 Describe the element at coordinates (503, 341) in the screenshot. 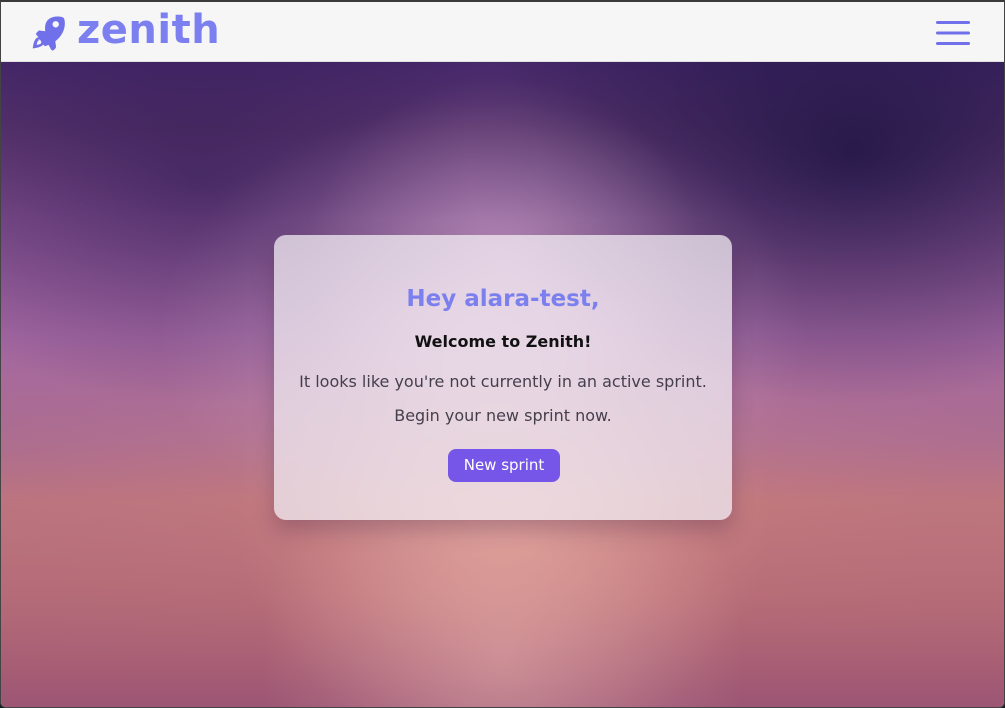

I see `welcome-subtitle: Welcome to Zenith!` at that location.